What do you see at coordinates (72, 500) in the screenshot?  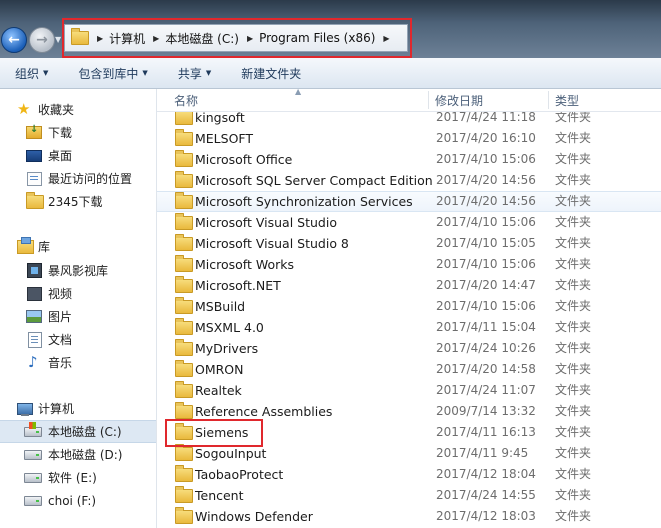 I see `sidebar-item-label: choi (F:)` at bounding box center [72, 500].